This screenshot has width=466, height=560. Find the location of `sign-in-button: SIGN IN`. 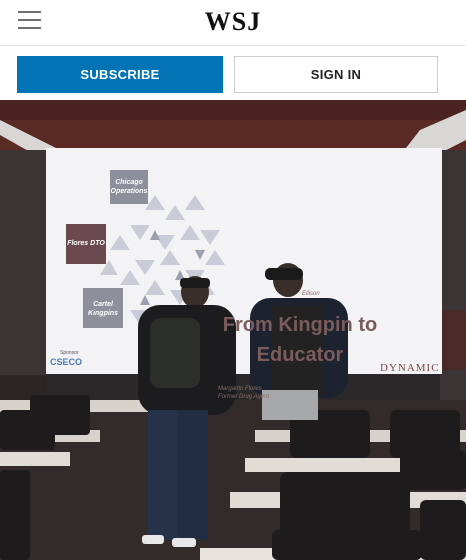

sign-in-button: SIGN IN is located at coordinates (336, 74).